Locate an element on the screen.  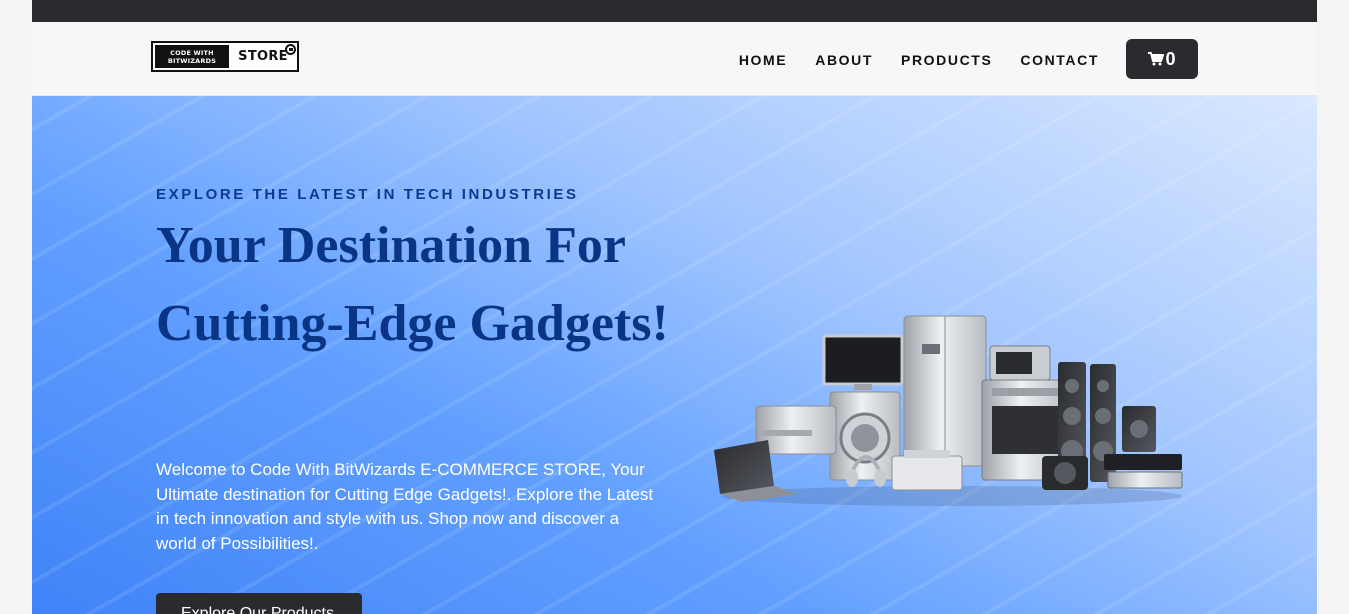
shopping-cart-icon is located at coordinates (1156, 59).